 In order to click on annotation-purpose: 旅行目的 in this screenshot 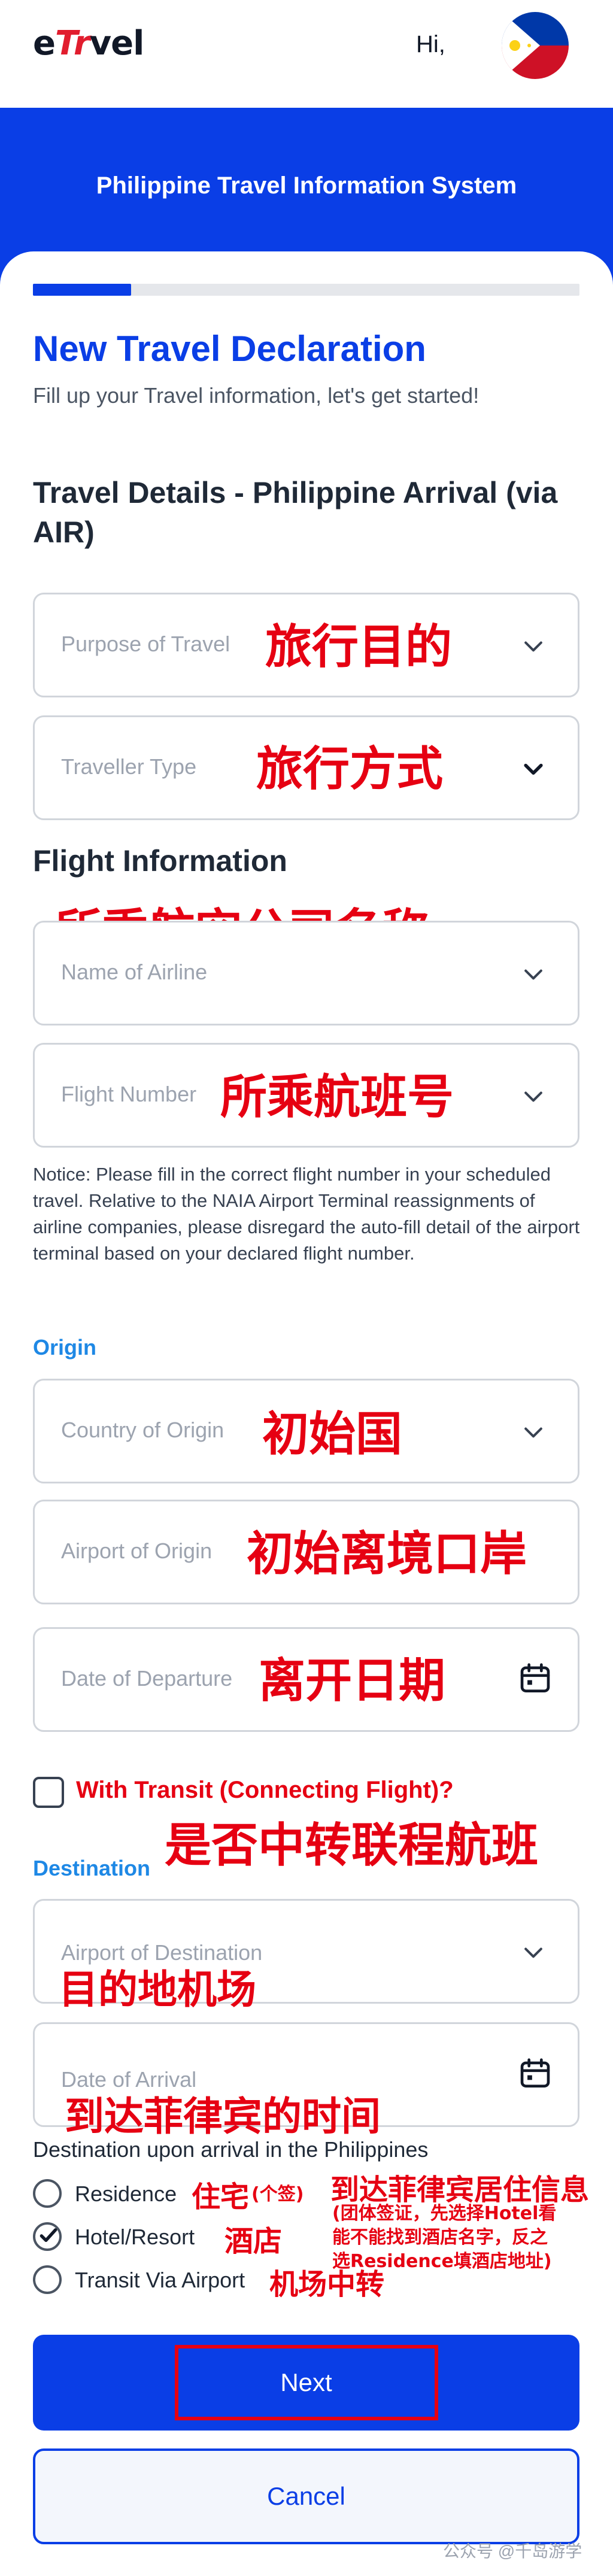, I will do `click(359, 647)`.